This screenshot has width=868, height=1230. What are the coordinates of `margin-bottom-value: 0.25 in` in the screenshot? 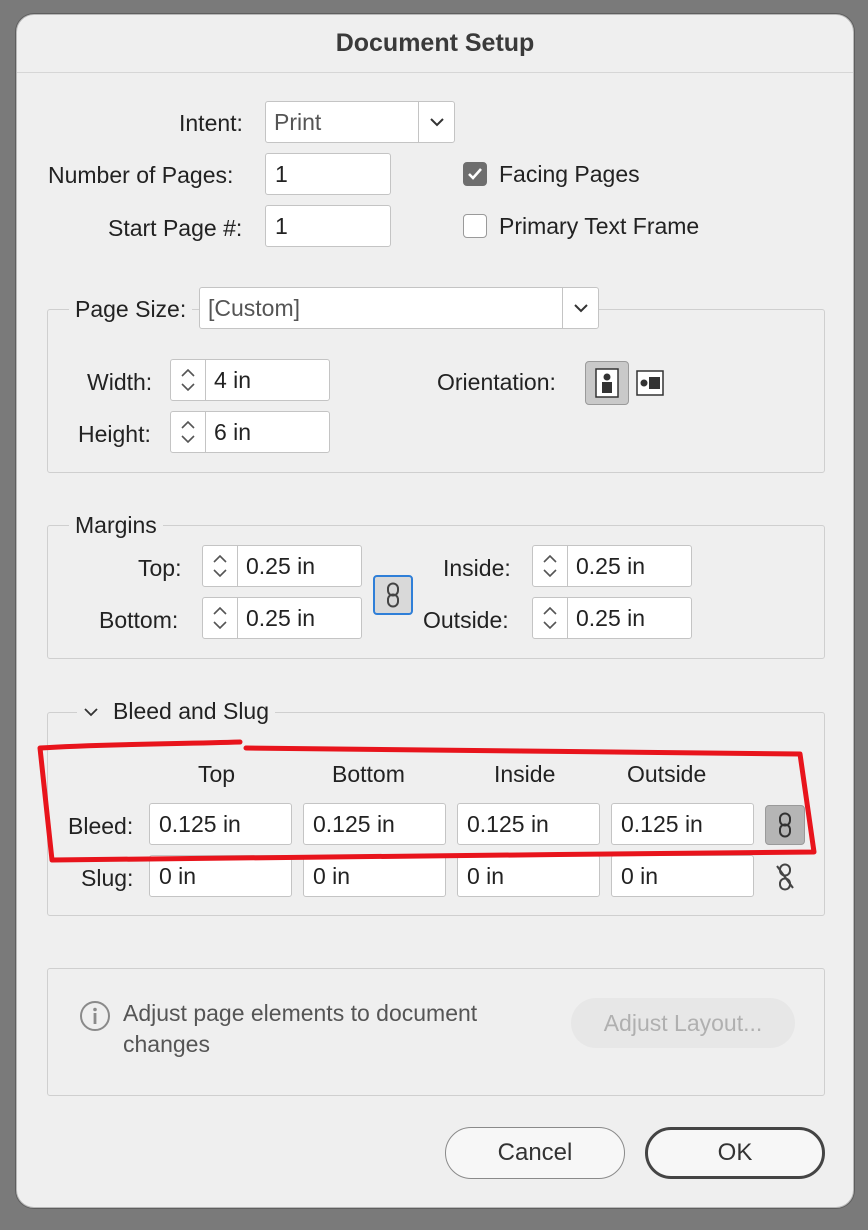 It's located at (281, 617).